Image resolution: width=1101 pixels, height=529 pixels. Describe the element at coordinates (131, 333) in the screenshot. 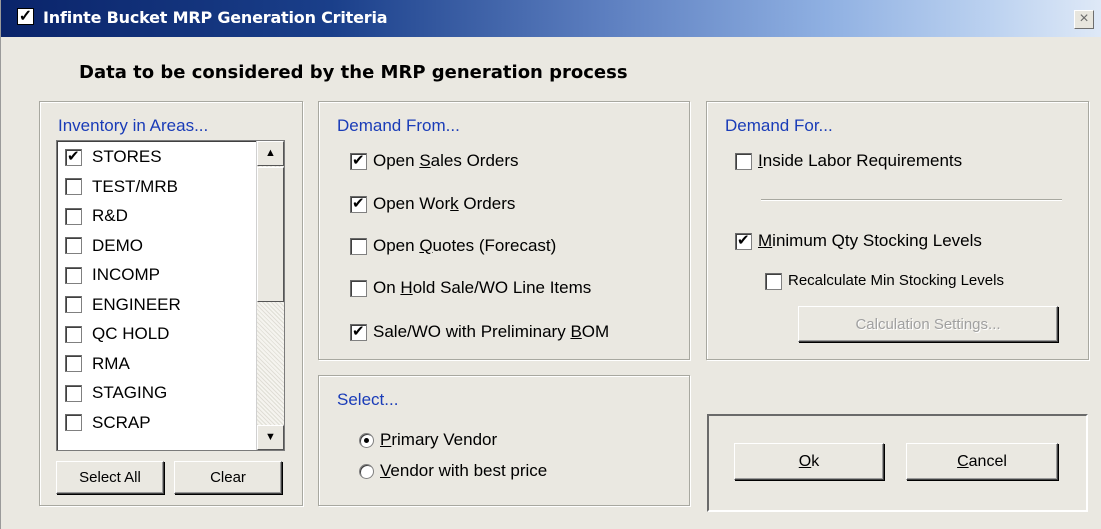

I see `inventory-item-label: QC HOLD` at that location.